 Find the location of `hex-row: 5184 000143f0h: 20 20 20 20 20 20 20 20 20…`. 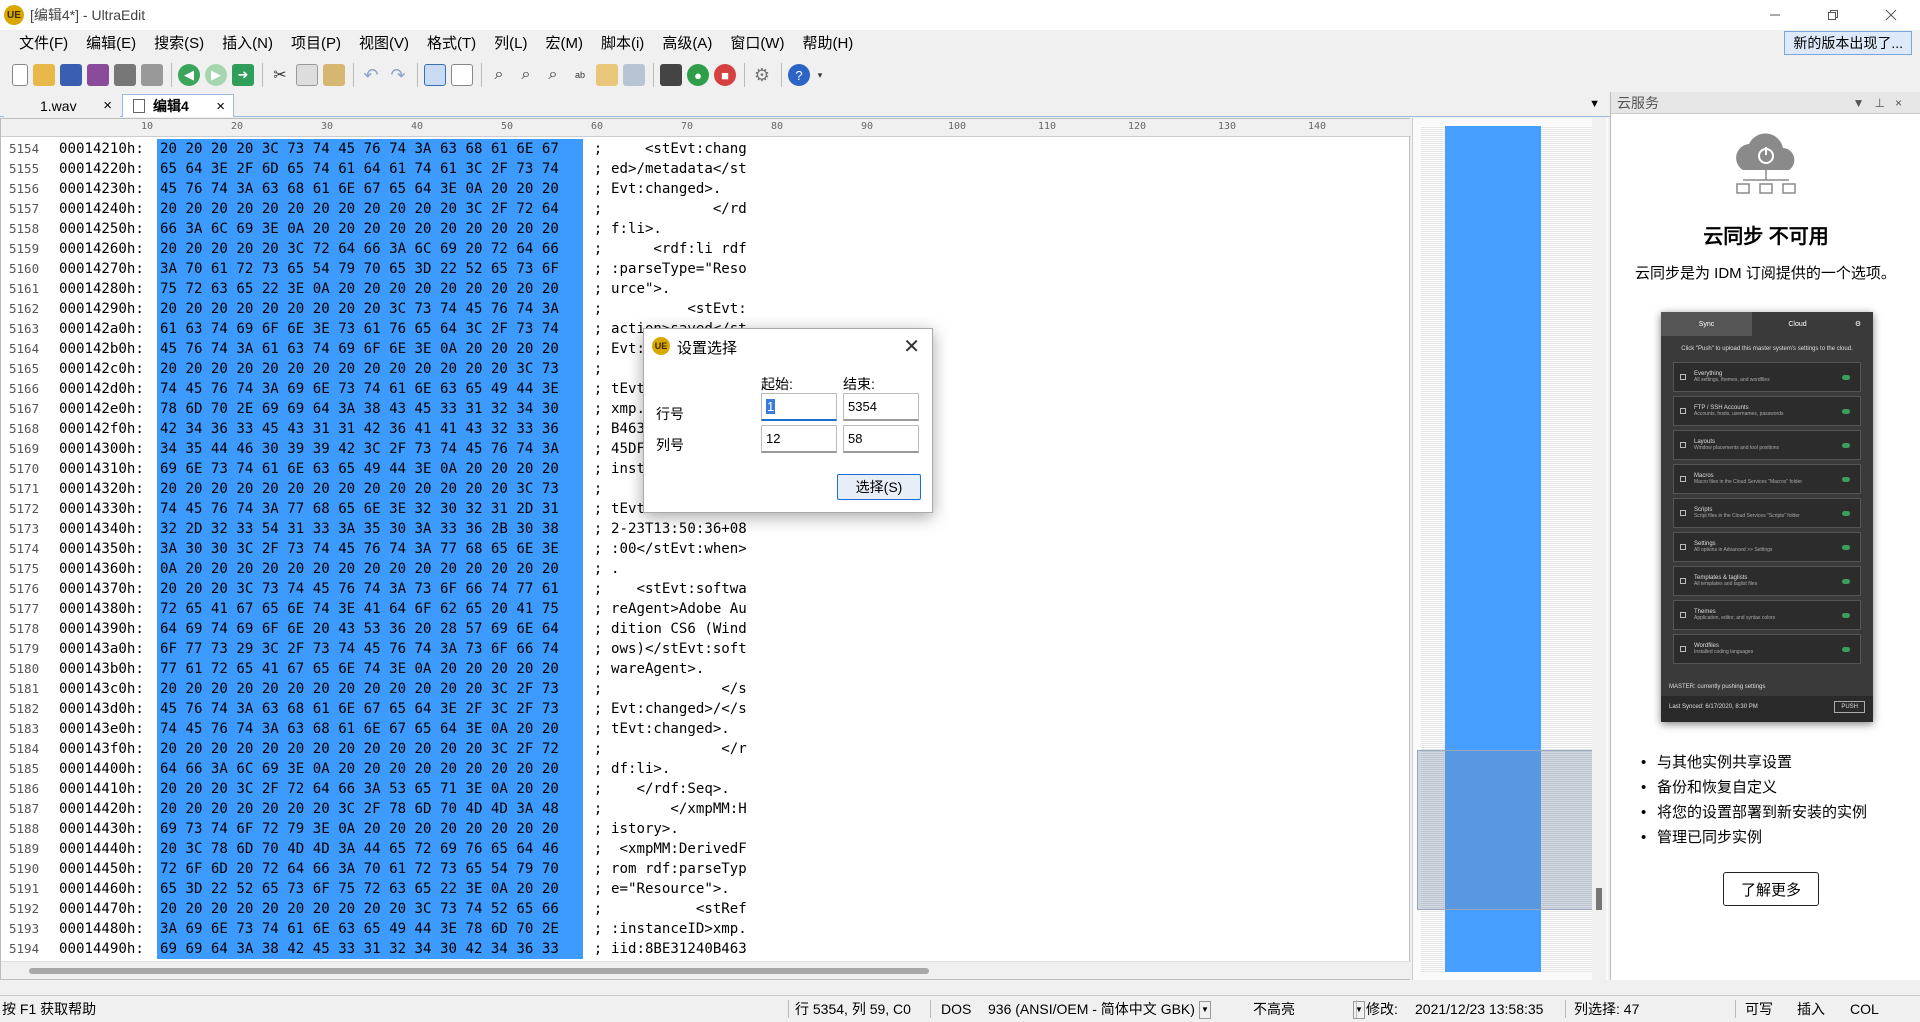

hex-row: 5184 000143f0h: 20 20 20 20 20 20 20 20 20… is located at coordinates (701, 749).